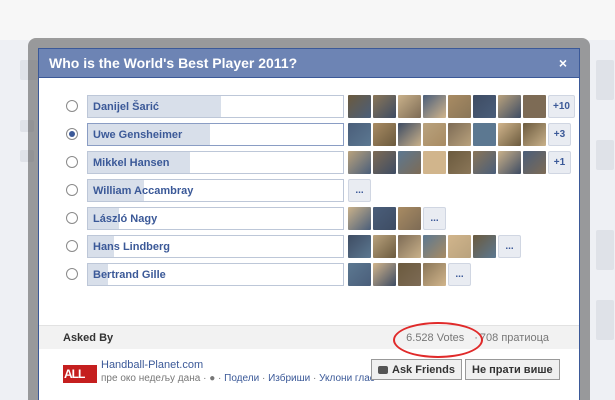  I want to click on vote-stats: 6.528 Votes · 708 пратиоца, so click(471, 339).